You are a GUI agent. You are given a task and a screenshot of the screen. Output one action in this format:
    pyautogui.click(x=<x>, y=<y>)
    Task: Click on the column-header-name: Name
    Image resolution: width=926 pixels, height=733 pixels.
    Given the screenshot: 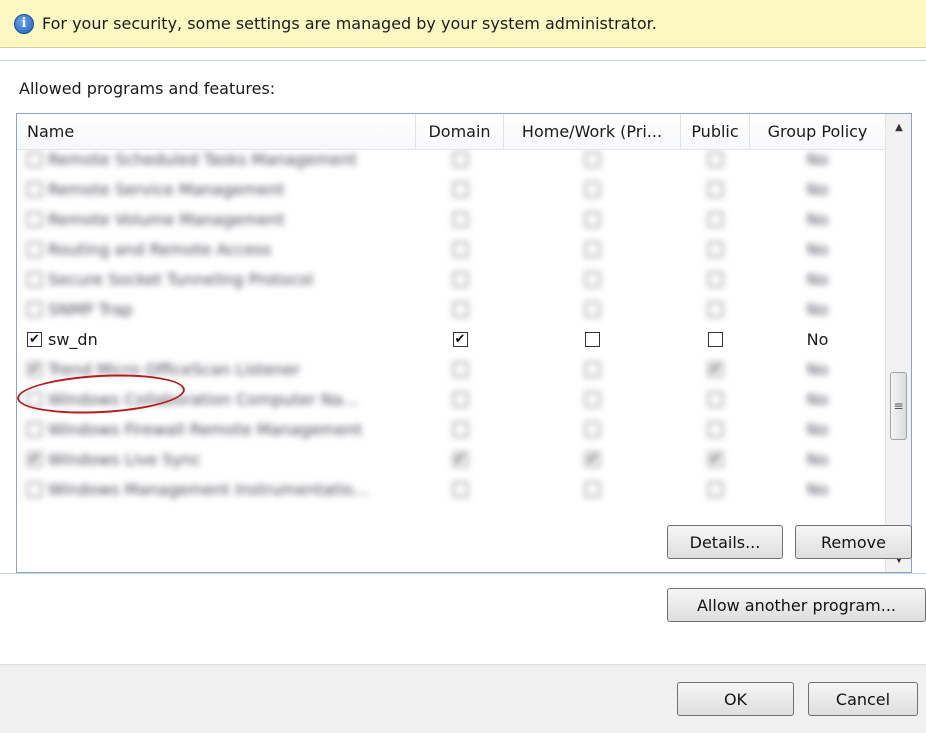 What is the action you would take?
    pyautogui.click(x=216, y=132)
    